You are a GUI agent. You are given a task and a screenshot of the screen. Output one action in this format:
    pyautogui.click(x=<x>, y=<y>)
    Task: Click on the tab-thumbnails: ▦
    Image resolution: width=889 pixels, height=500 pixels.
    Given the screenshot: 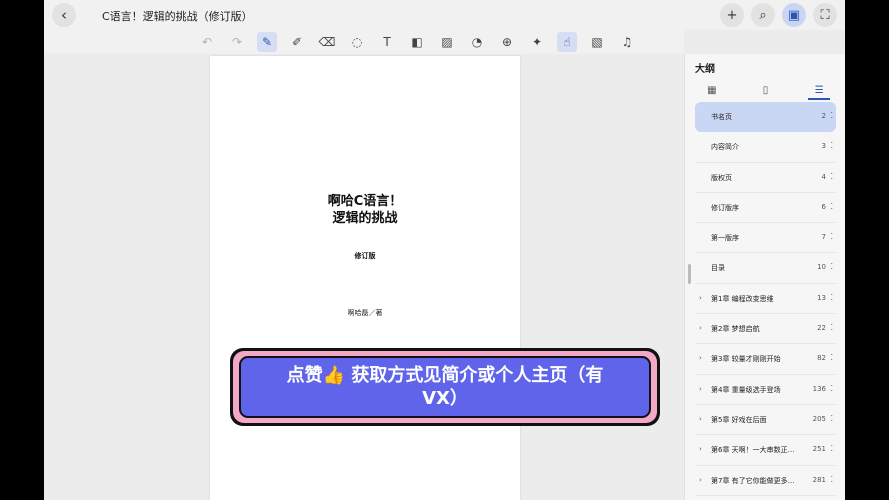 What is the action you would take?
    pyautogui.click(x=712, y=90)
    